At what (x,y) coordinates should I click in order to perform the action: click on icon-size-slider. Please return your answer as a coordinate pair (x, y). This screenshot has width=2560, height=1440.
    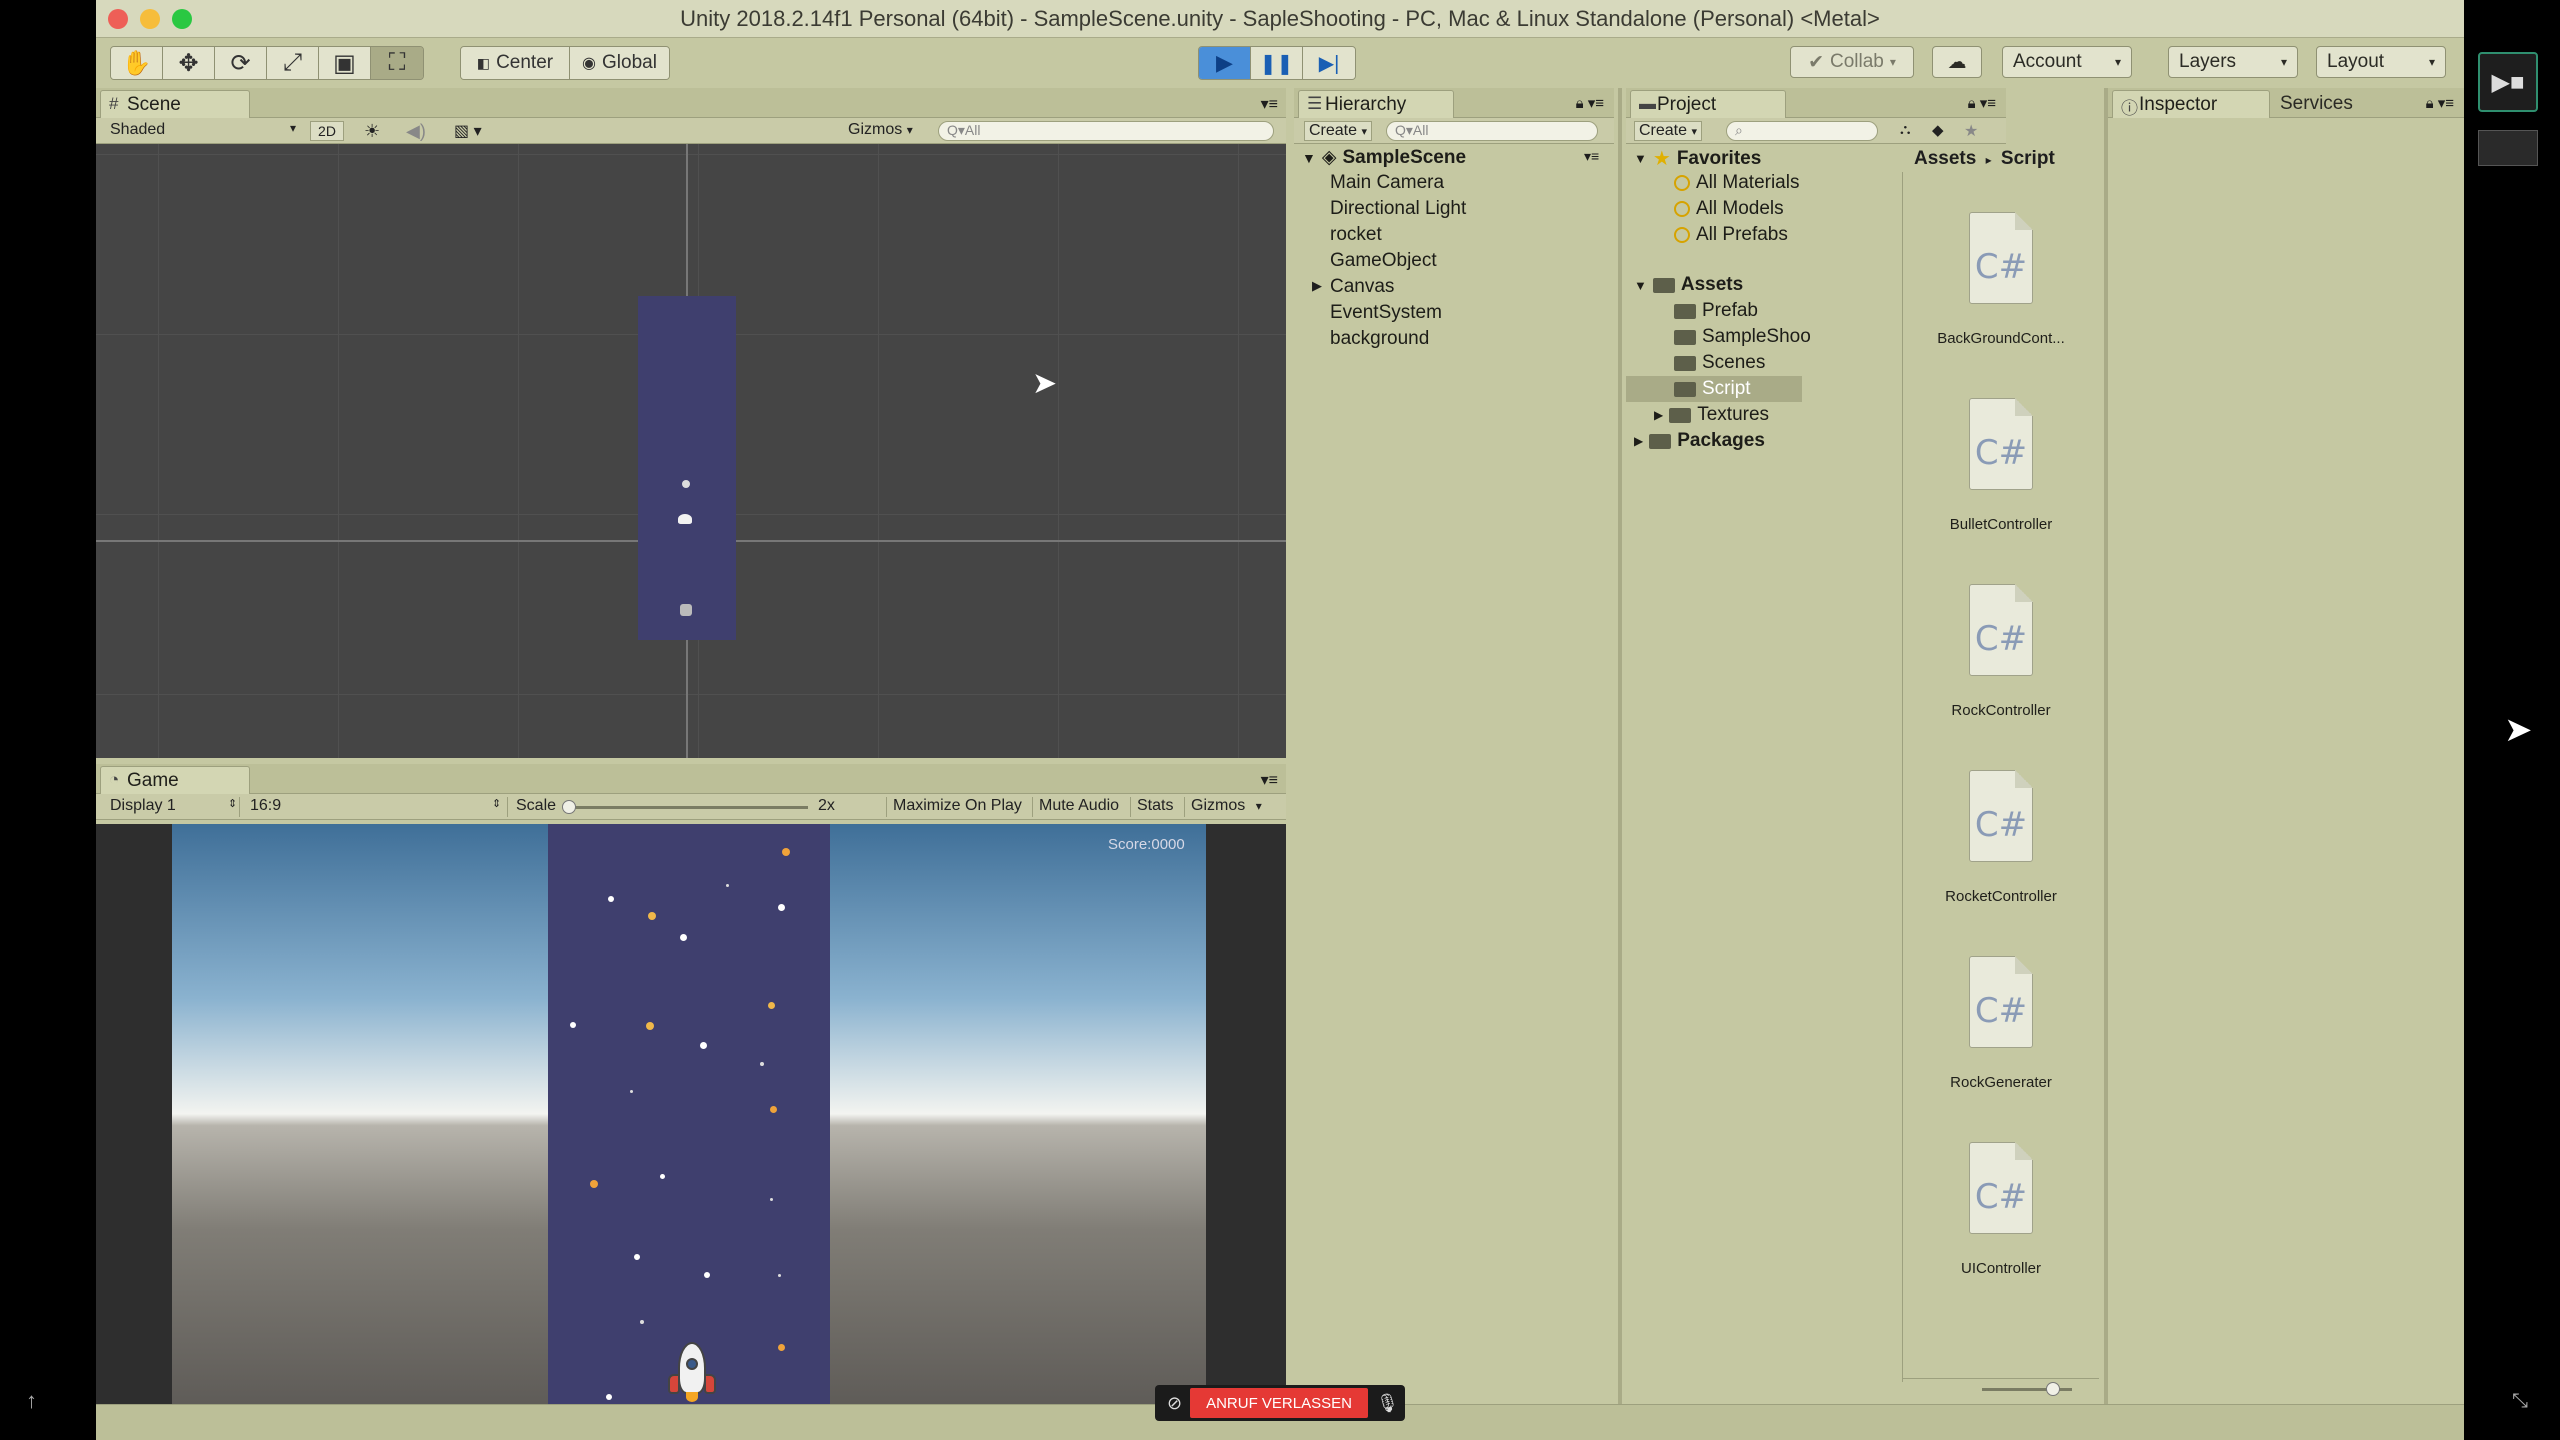
    Looking at the image, I should click on (2027, 1389).